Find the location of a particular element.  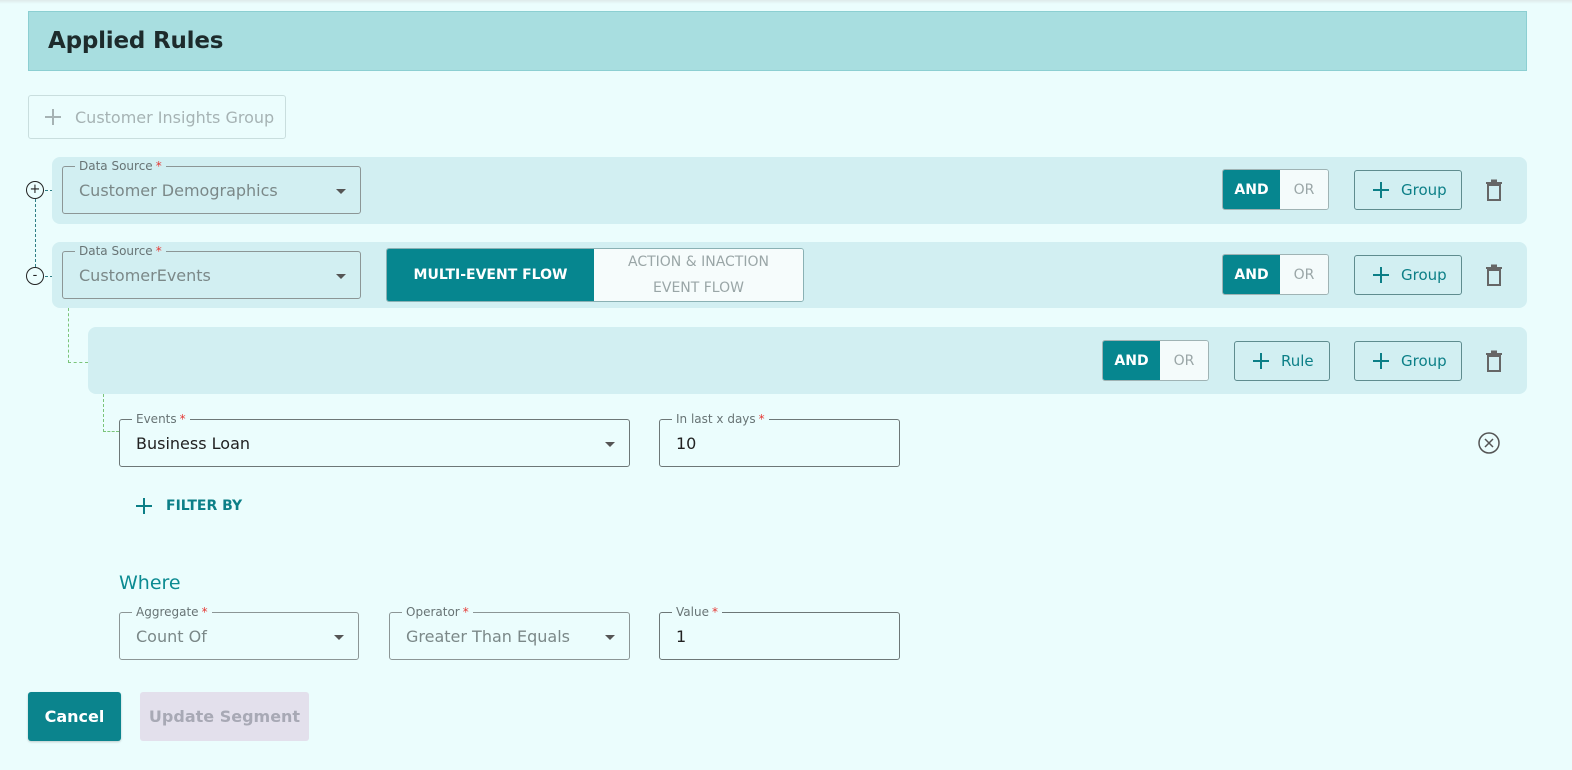

value-input: Value * 1 is located at coordinates (779, 632).